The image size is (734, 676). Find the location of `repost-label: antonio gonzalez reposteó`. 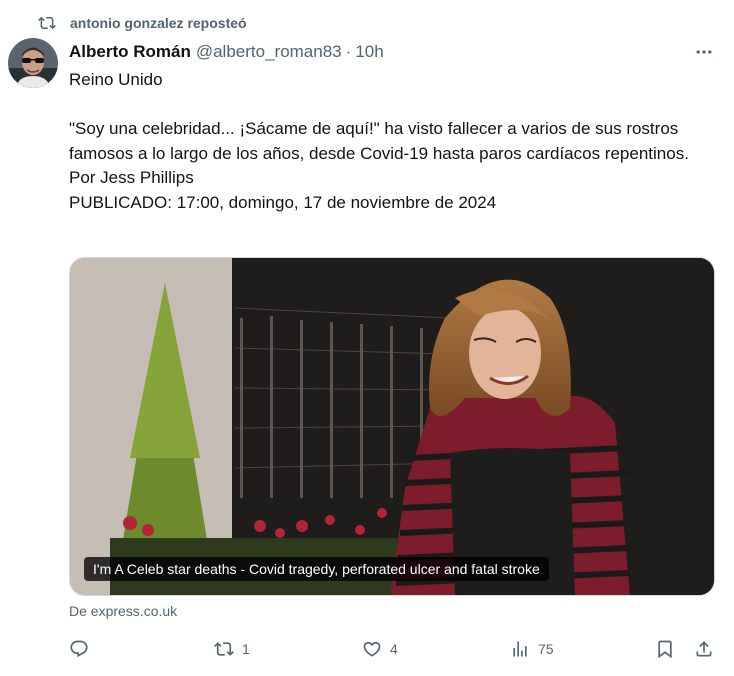

repost-label: antonio gonzalez reposteó is located at coordinates (158, 23).